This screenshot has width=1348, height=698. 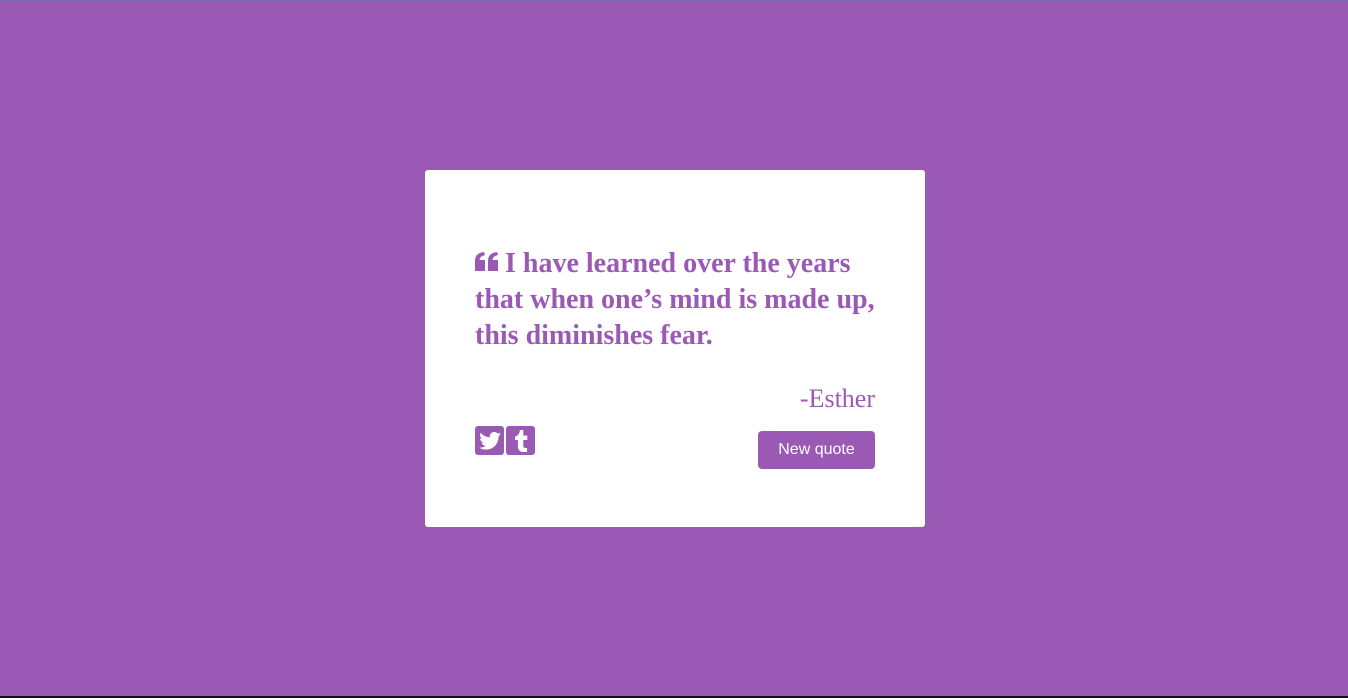 What do you see at coordinates (487, 258) in the screenshot?
I see `quote-left-icon` at bounding box center [487, 258].